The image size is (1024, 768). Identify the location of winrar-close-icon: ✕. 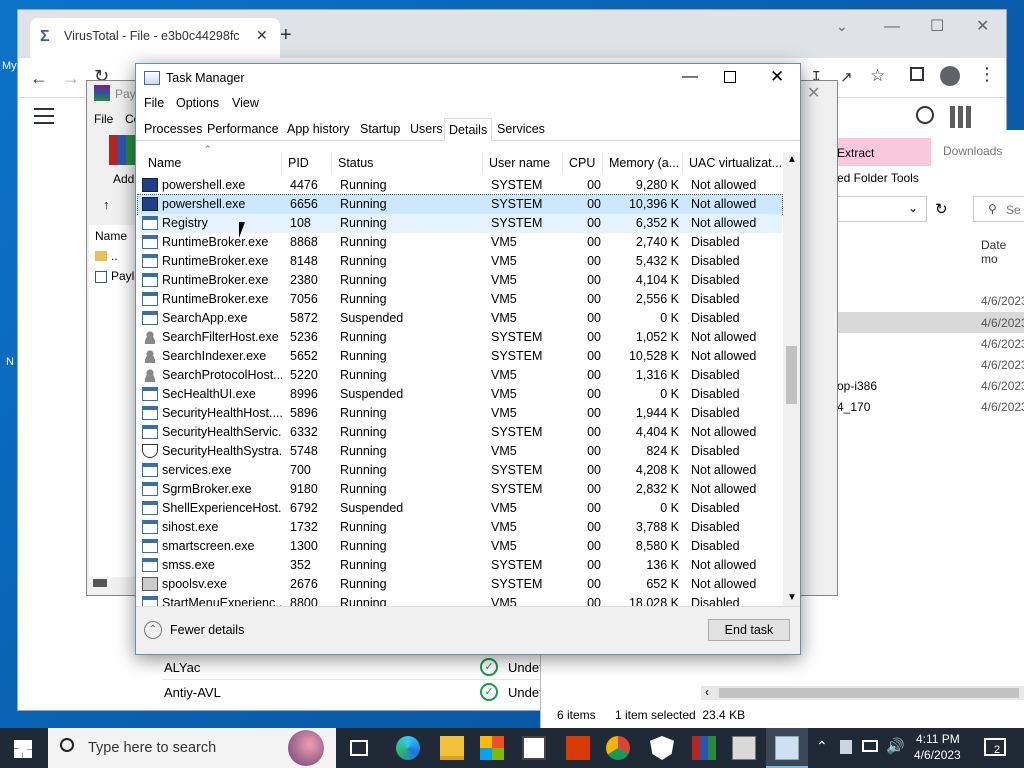
(813, 93).